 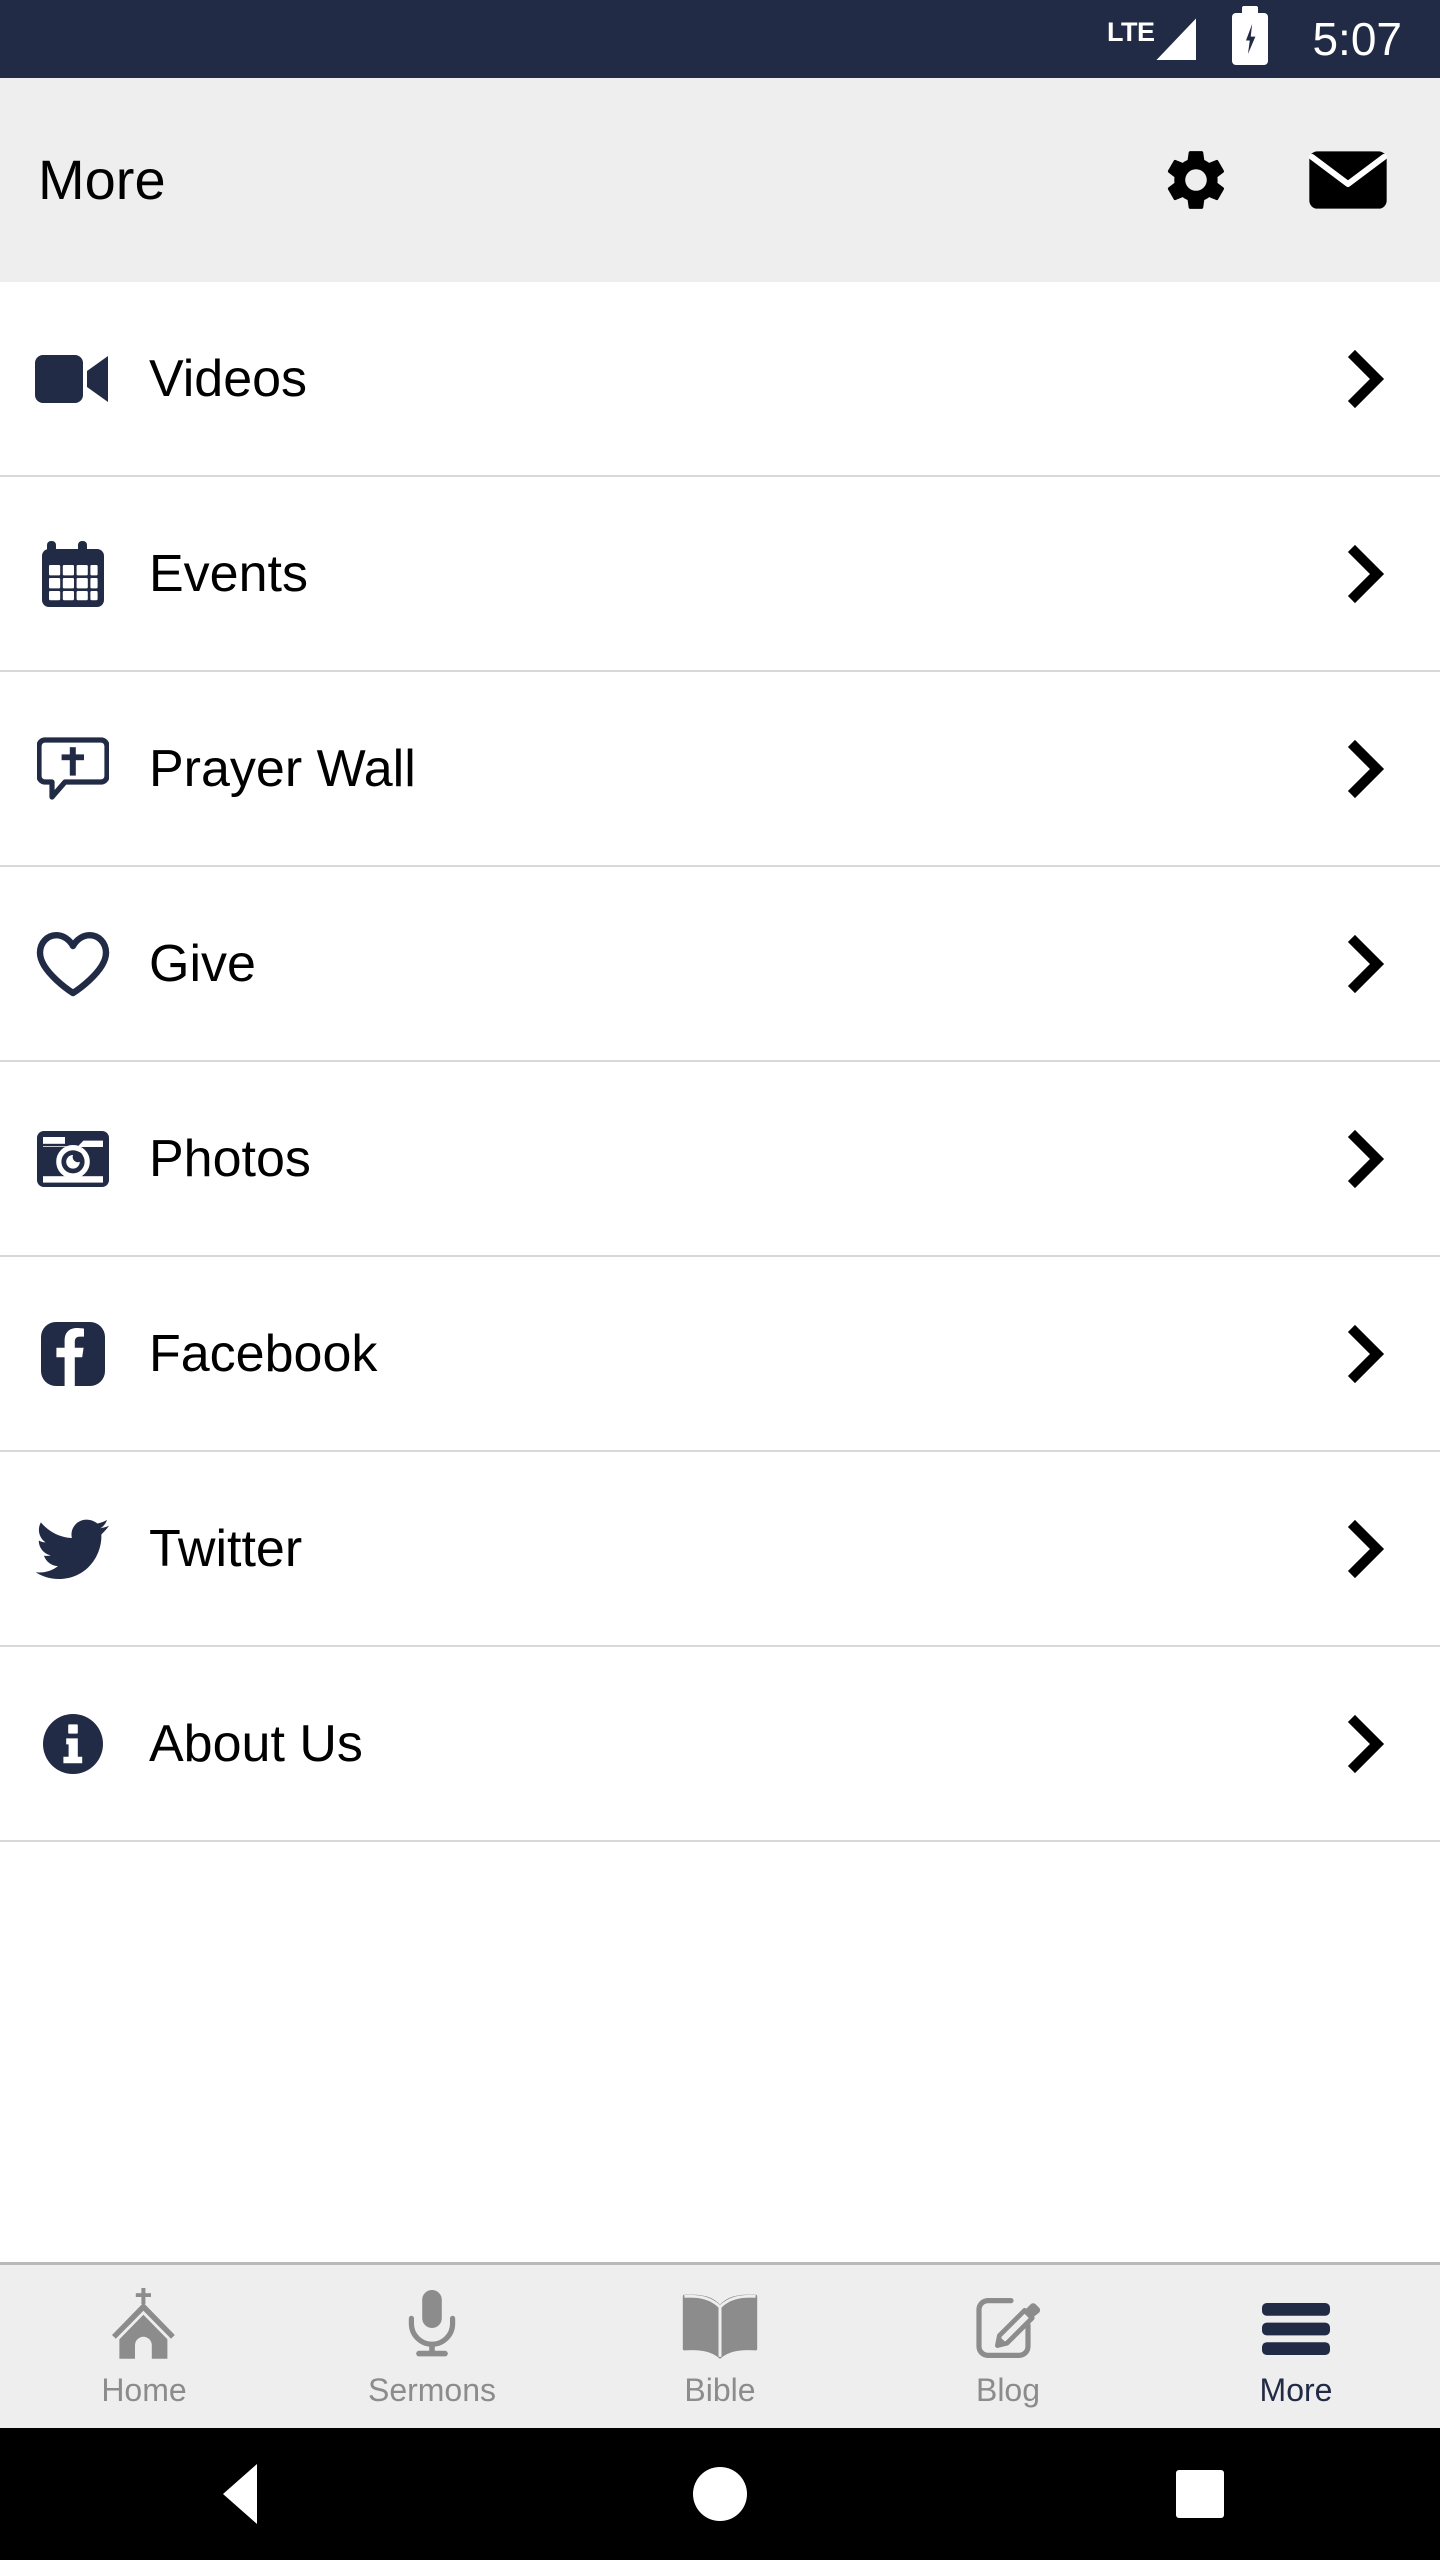 I want to click on list-item-videos: Videos, so click(x=720, y=379).